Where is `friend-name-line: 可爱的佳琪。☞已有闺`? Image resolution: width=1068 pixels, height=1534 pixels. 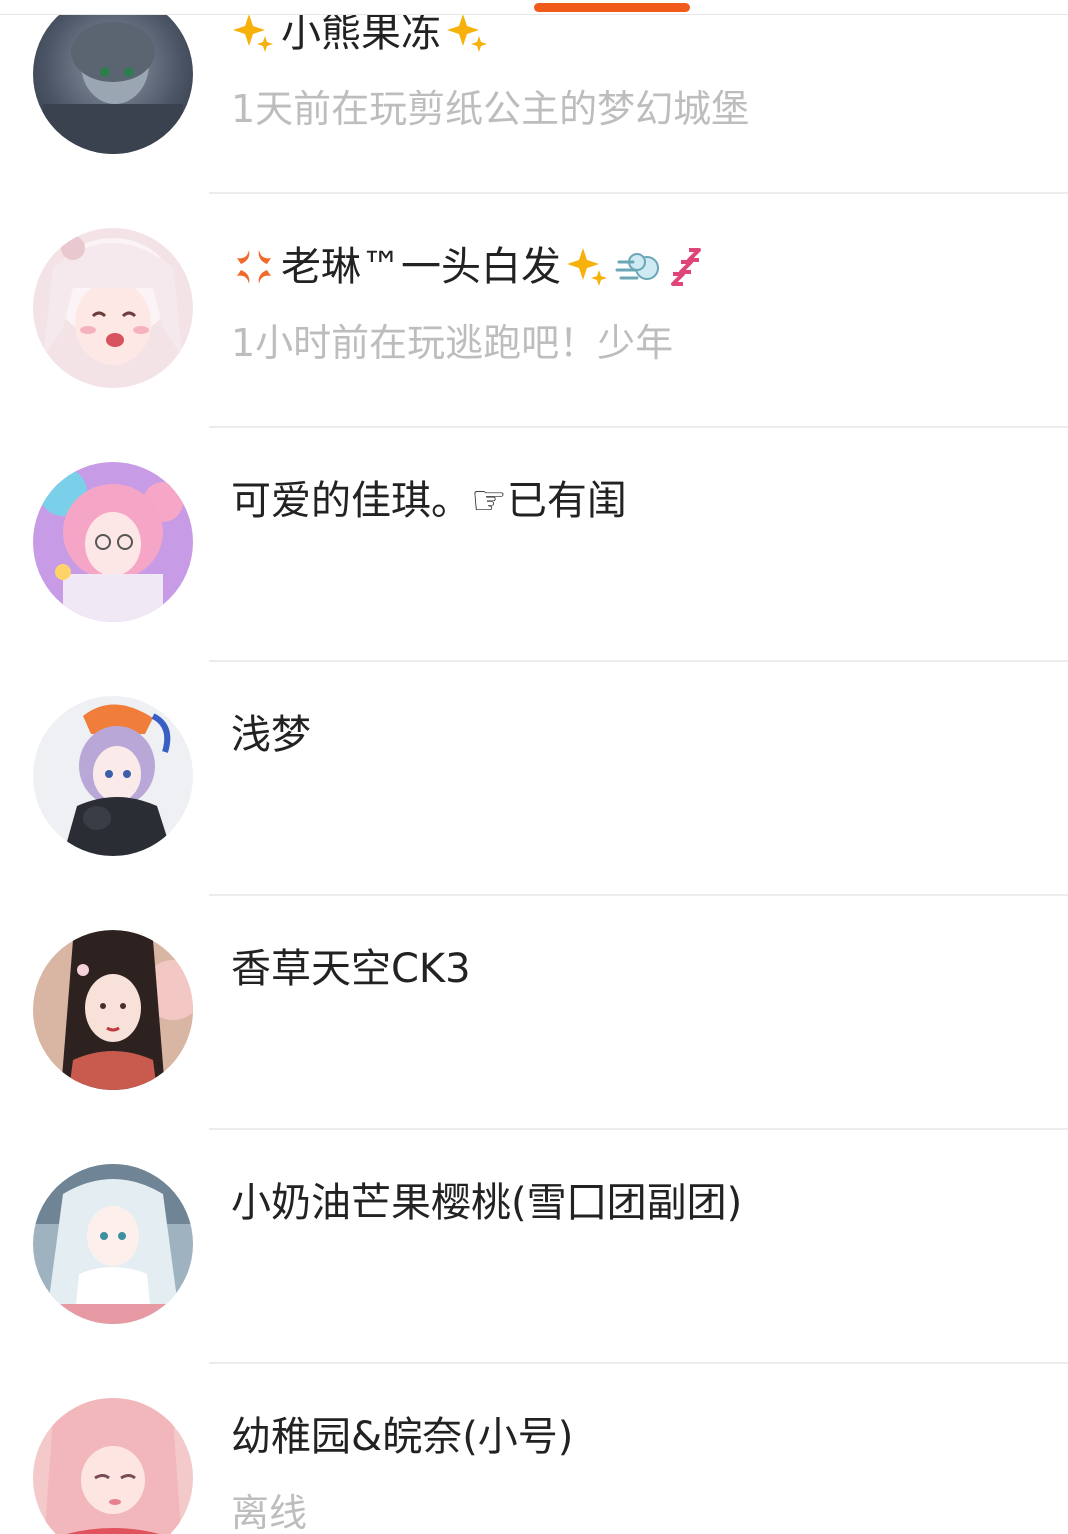 friend-name-line: 可爱的佳琪。☞已有闺 is located at coordinates (429, 501).